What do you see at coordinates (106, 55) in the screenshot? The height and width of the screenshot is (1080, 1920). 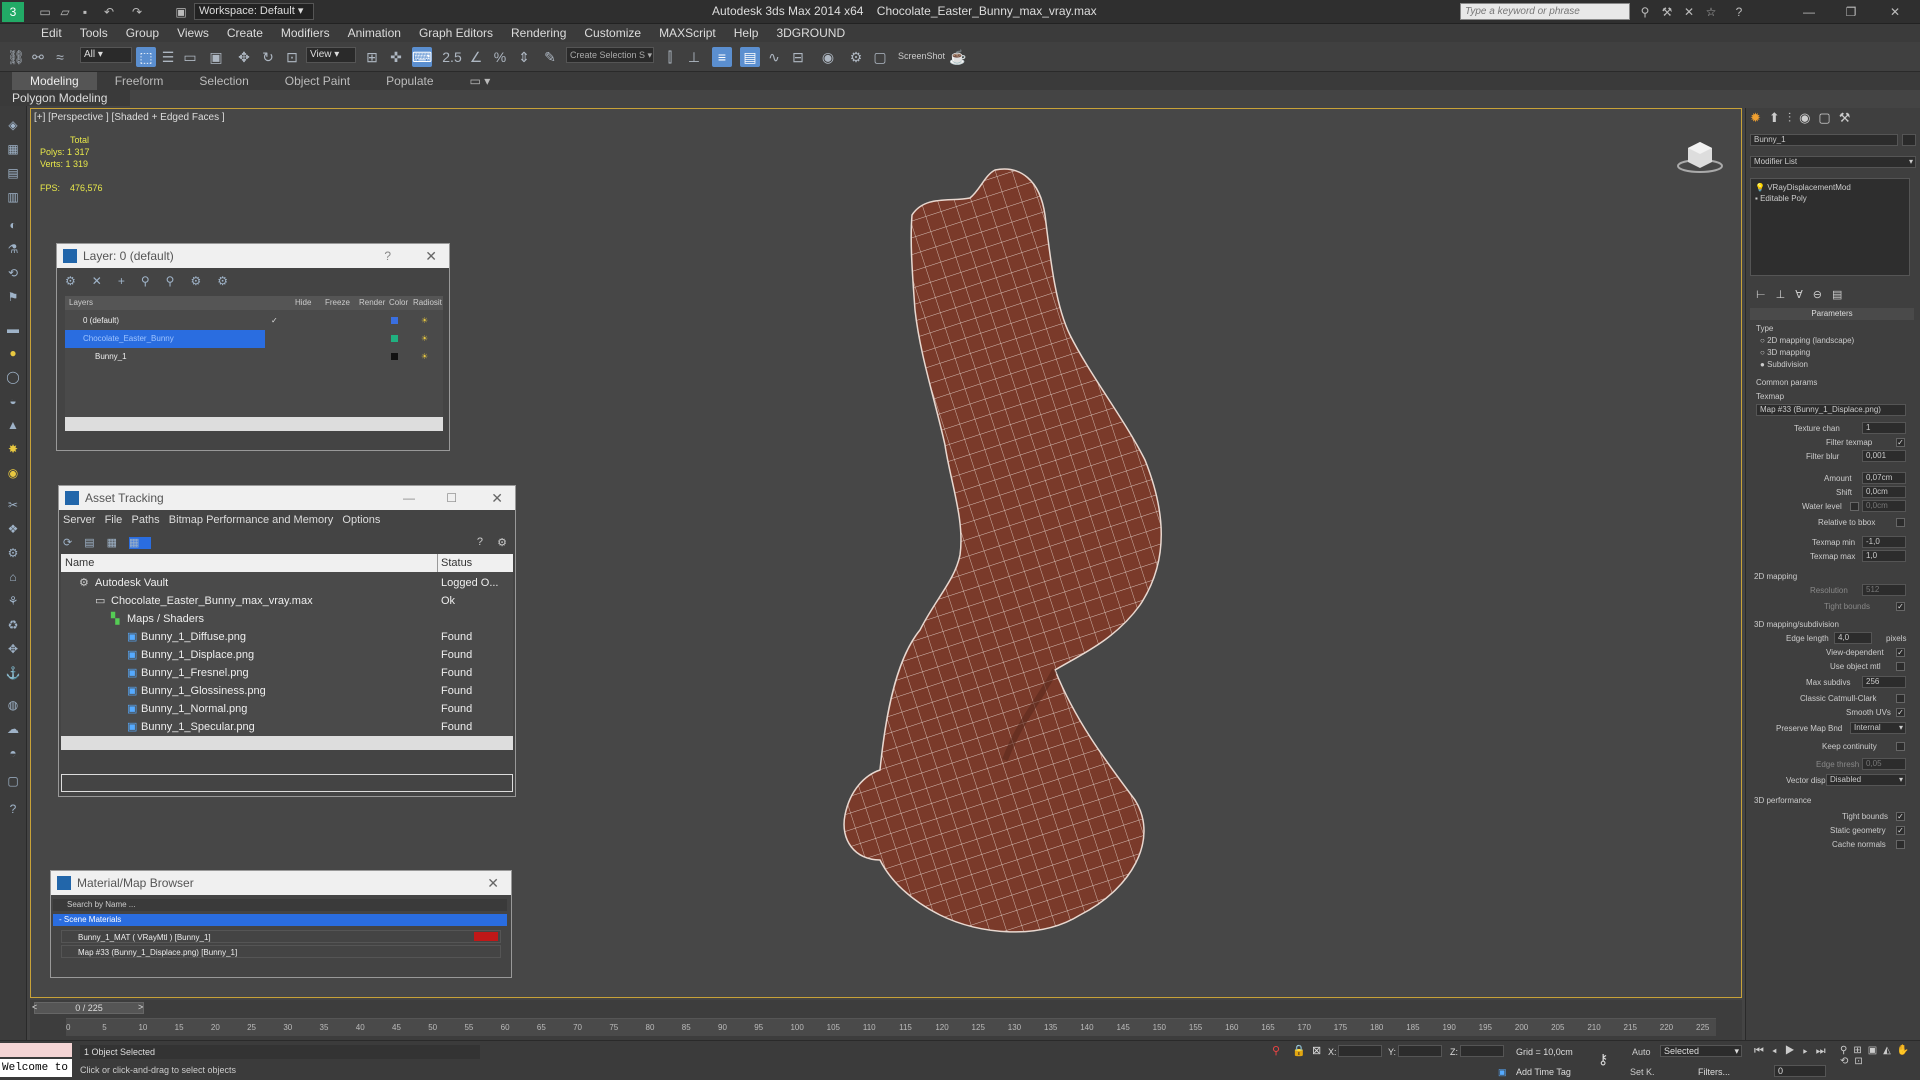 I see `selection-filter-dropdown: All ▾` at bounding box center [106, 55].